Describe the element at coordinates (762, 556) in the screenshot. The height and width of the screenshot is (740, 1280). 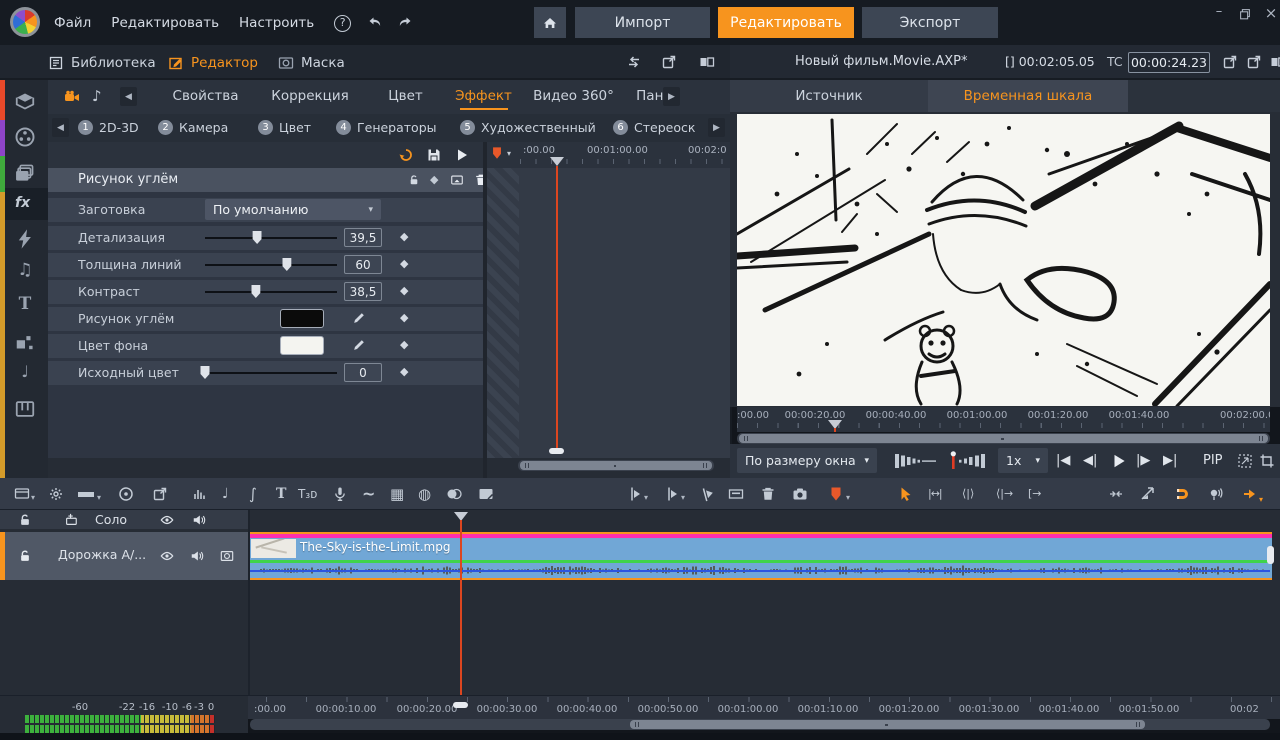
I see `clip-the-sky-is-the-limit: The-Sky-is-the-Limit.mpg` at that location.